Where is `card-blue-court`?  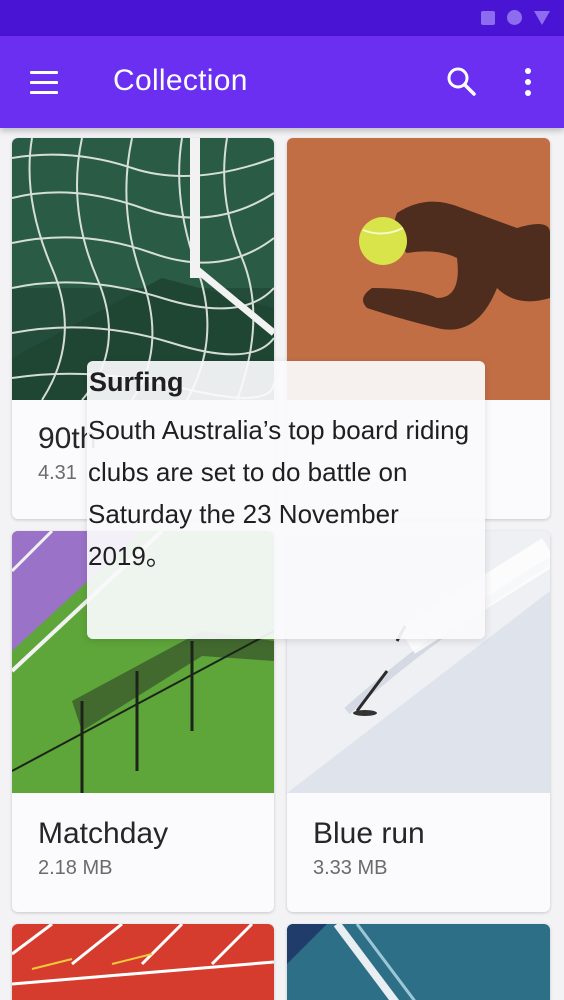
card-blue-court is located at coordinates (418, 962).